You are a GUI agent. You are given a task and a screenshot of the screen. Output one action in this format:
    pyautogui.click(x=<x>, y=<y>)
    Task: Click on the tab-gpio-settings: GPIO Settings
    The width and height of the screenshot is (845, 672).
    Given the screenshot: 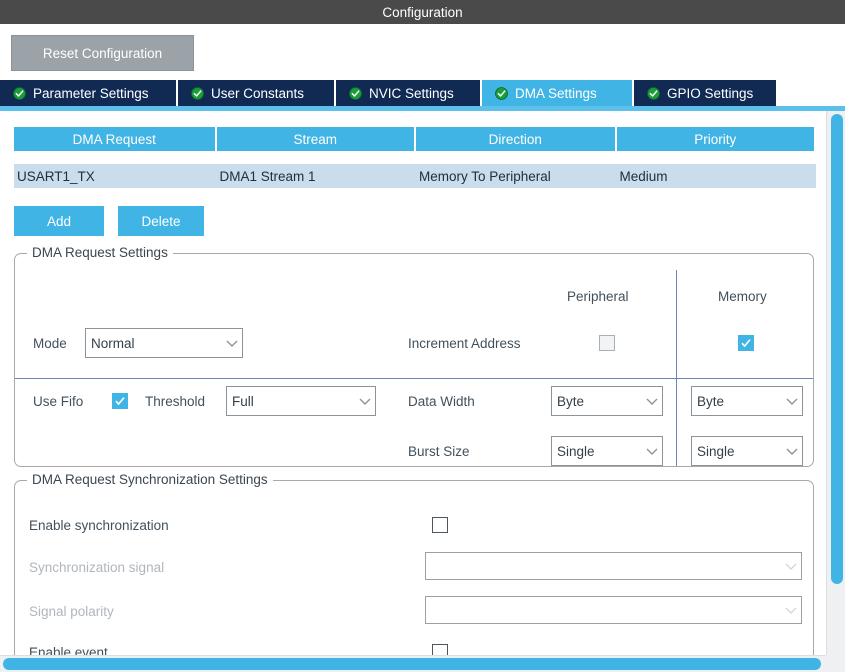 What is the action you would take?
    pyautogui.click(x=705, y=93)
    